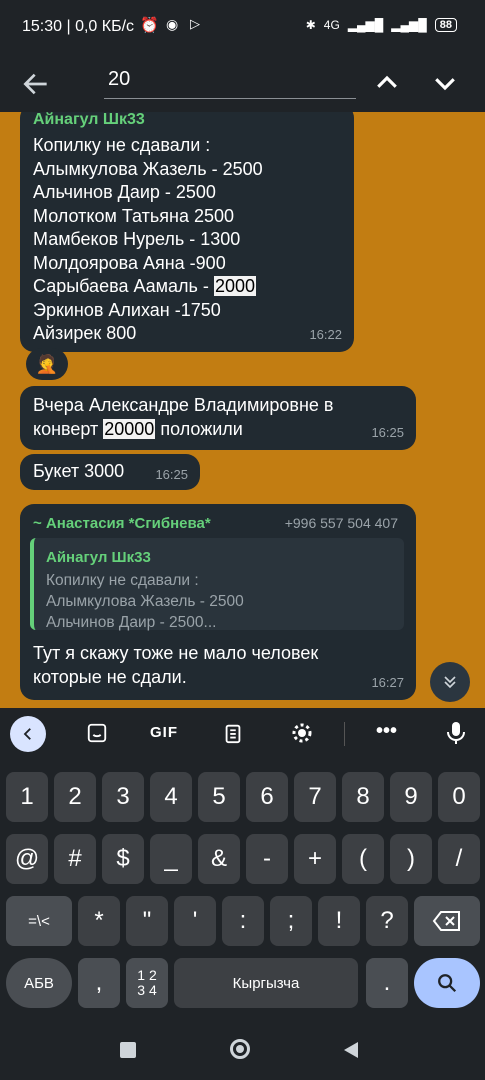 This screenshot has height=1080, width=485. I want to click on key-at: @, so click(27, 859).